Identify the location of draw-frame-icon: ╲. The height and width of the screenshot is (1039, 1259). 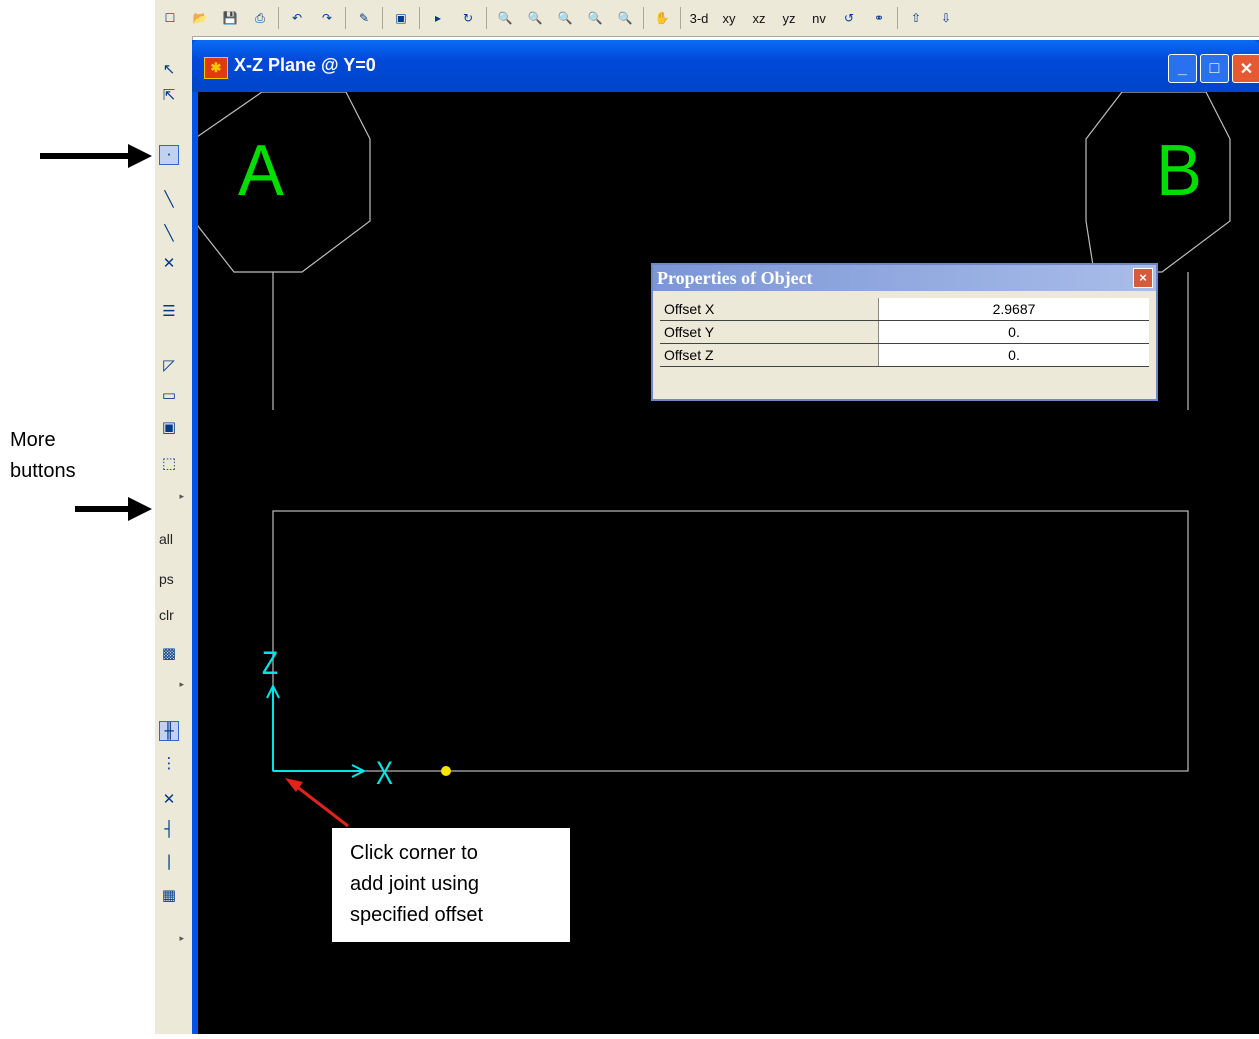
(173, 199).